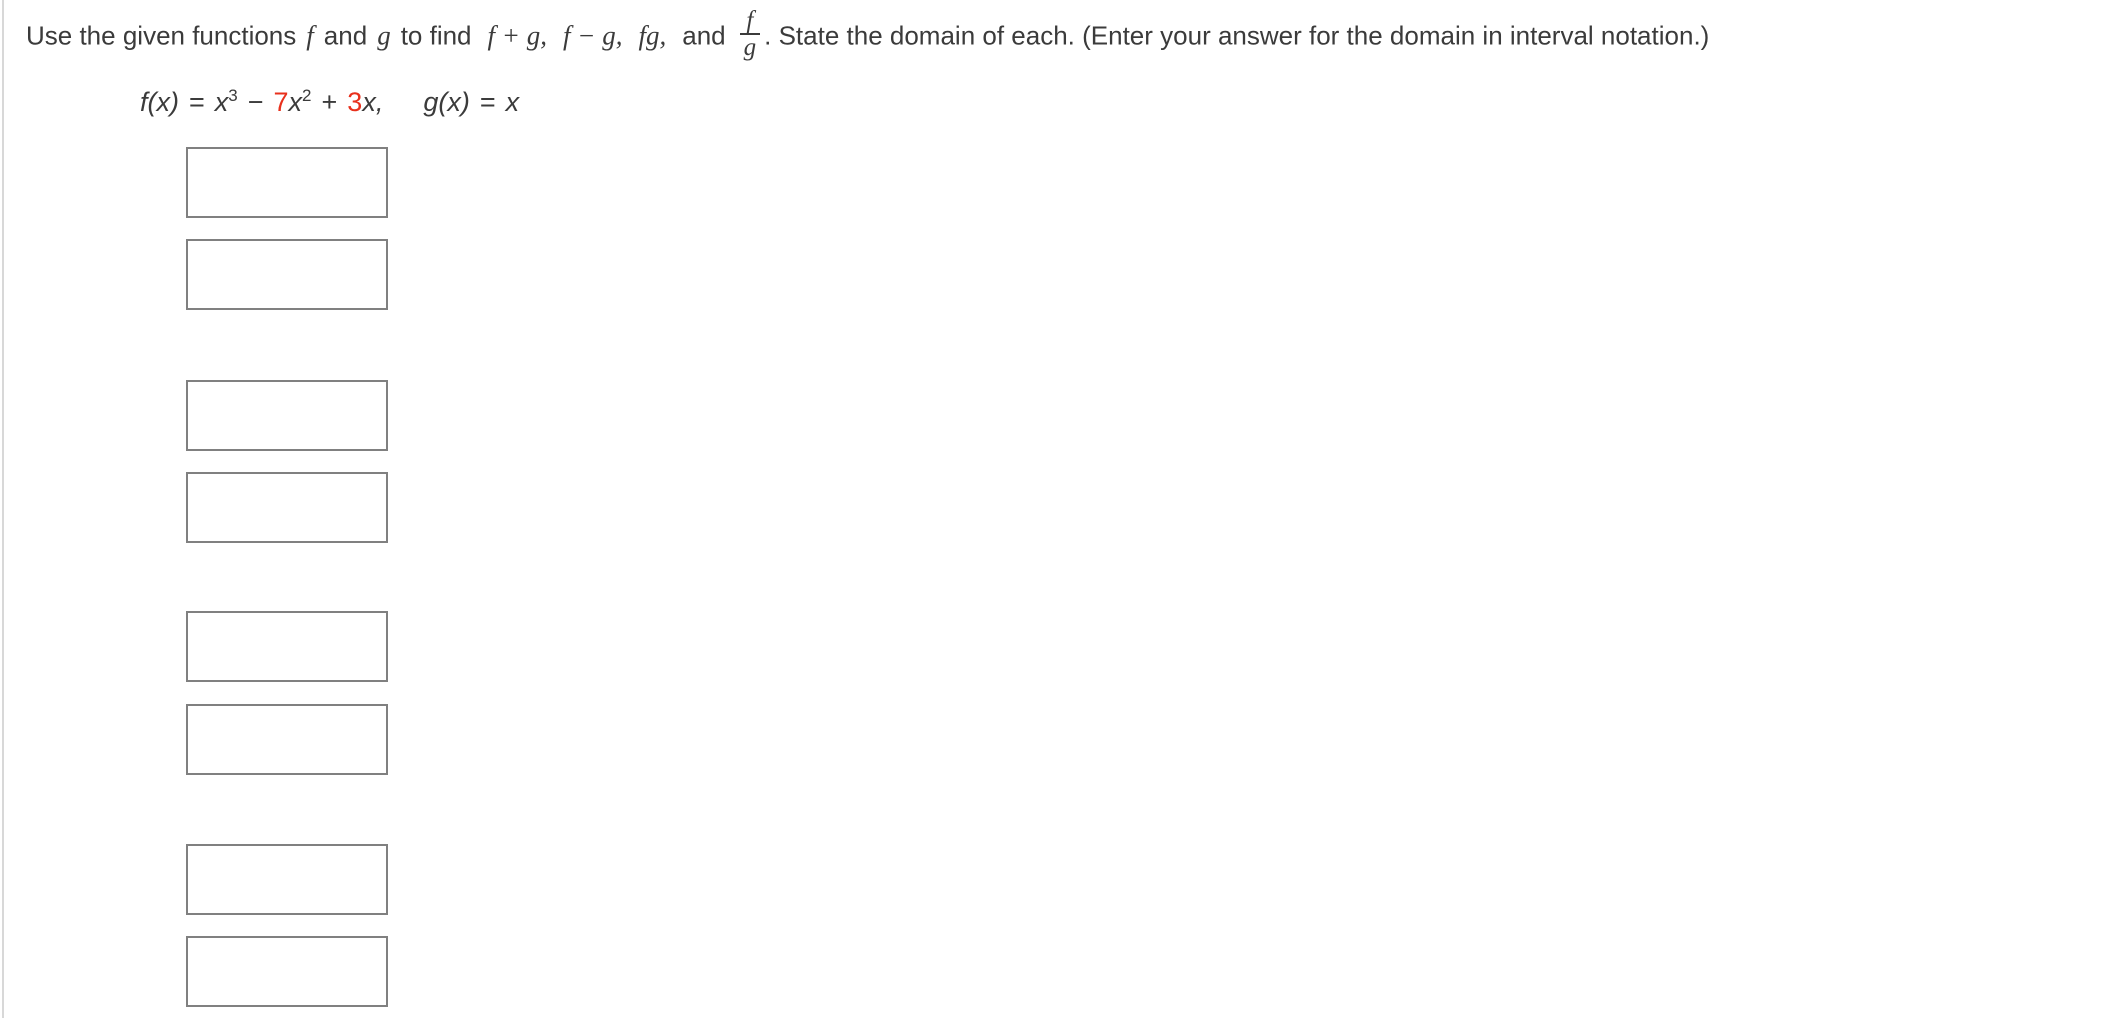  I want to click on answer-input-quotient-domain, so click(287, 971).